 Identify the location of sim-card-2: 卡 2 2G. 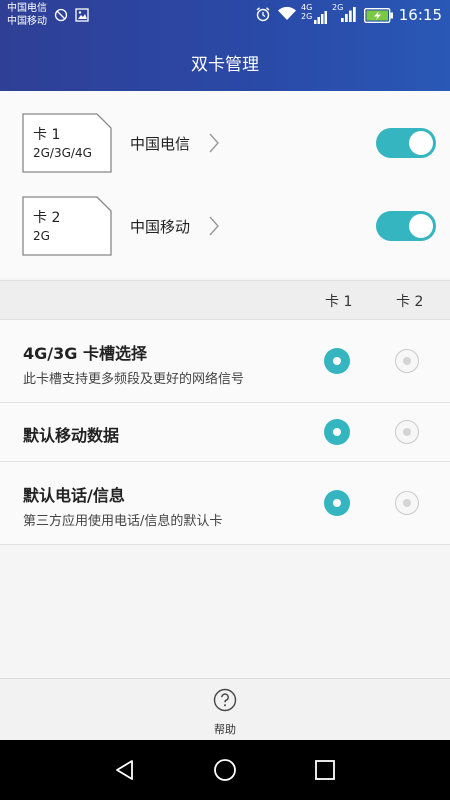
(67, 226).